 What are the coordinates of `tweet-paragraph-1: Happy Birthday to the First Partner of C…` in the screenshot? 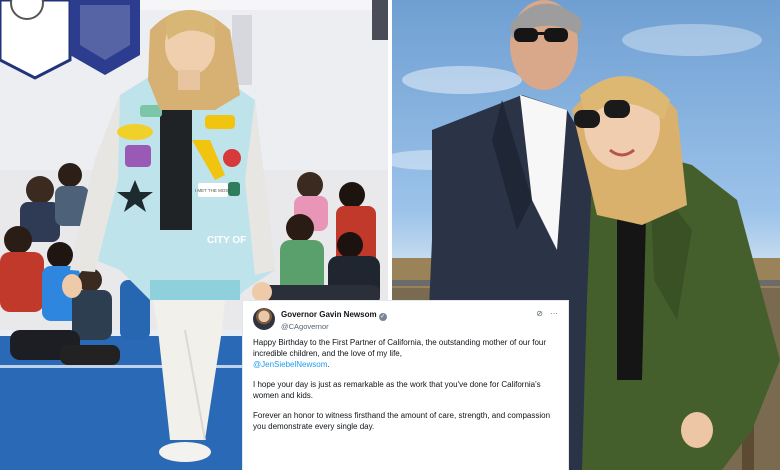 It's located at (405, 353).